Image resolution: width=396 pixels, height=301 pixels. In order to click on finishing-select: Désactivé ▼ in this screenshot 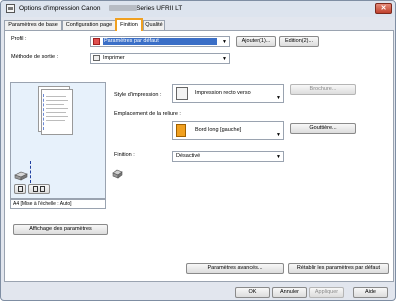, I will do `click(228, 156)`.